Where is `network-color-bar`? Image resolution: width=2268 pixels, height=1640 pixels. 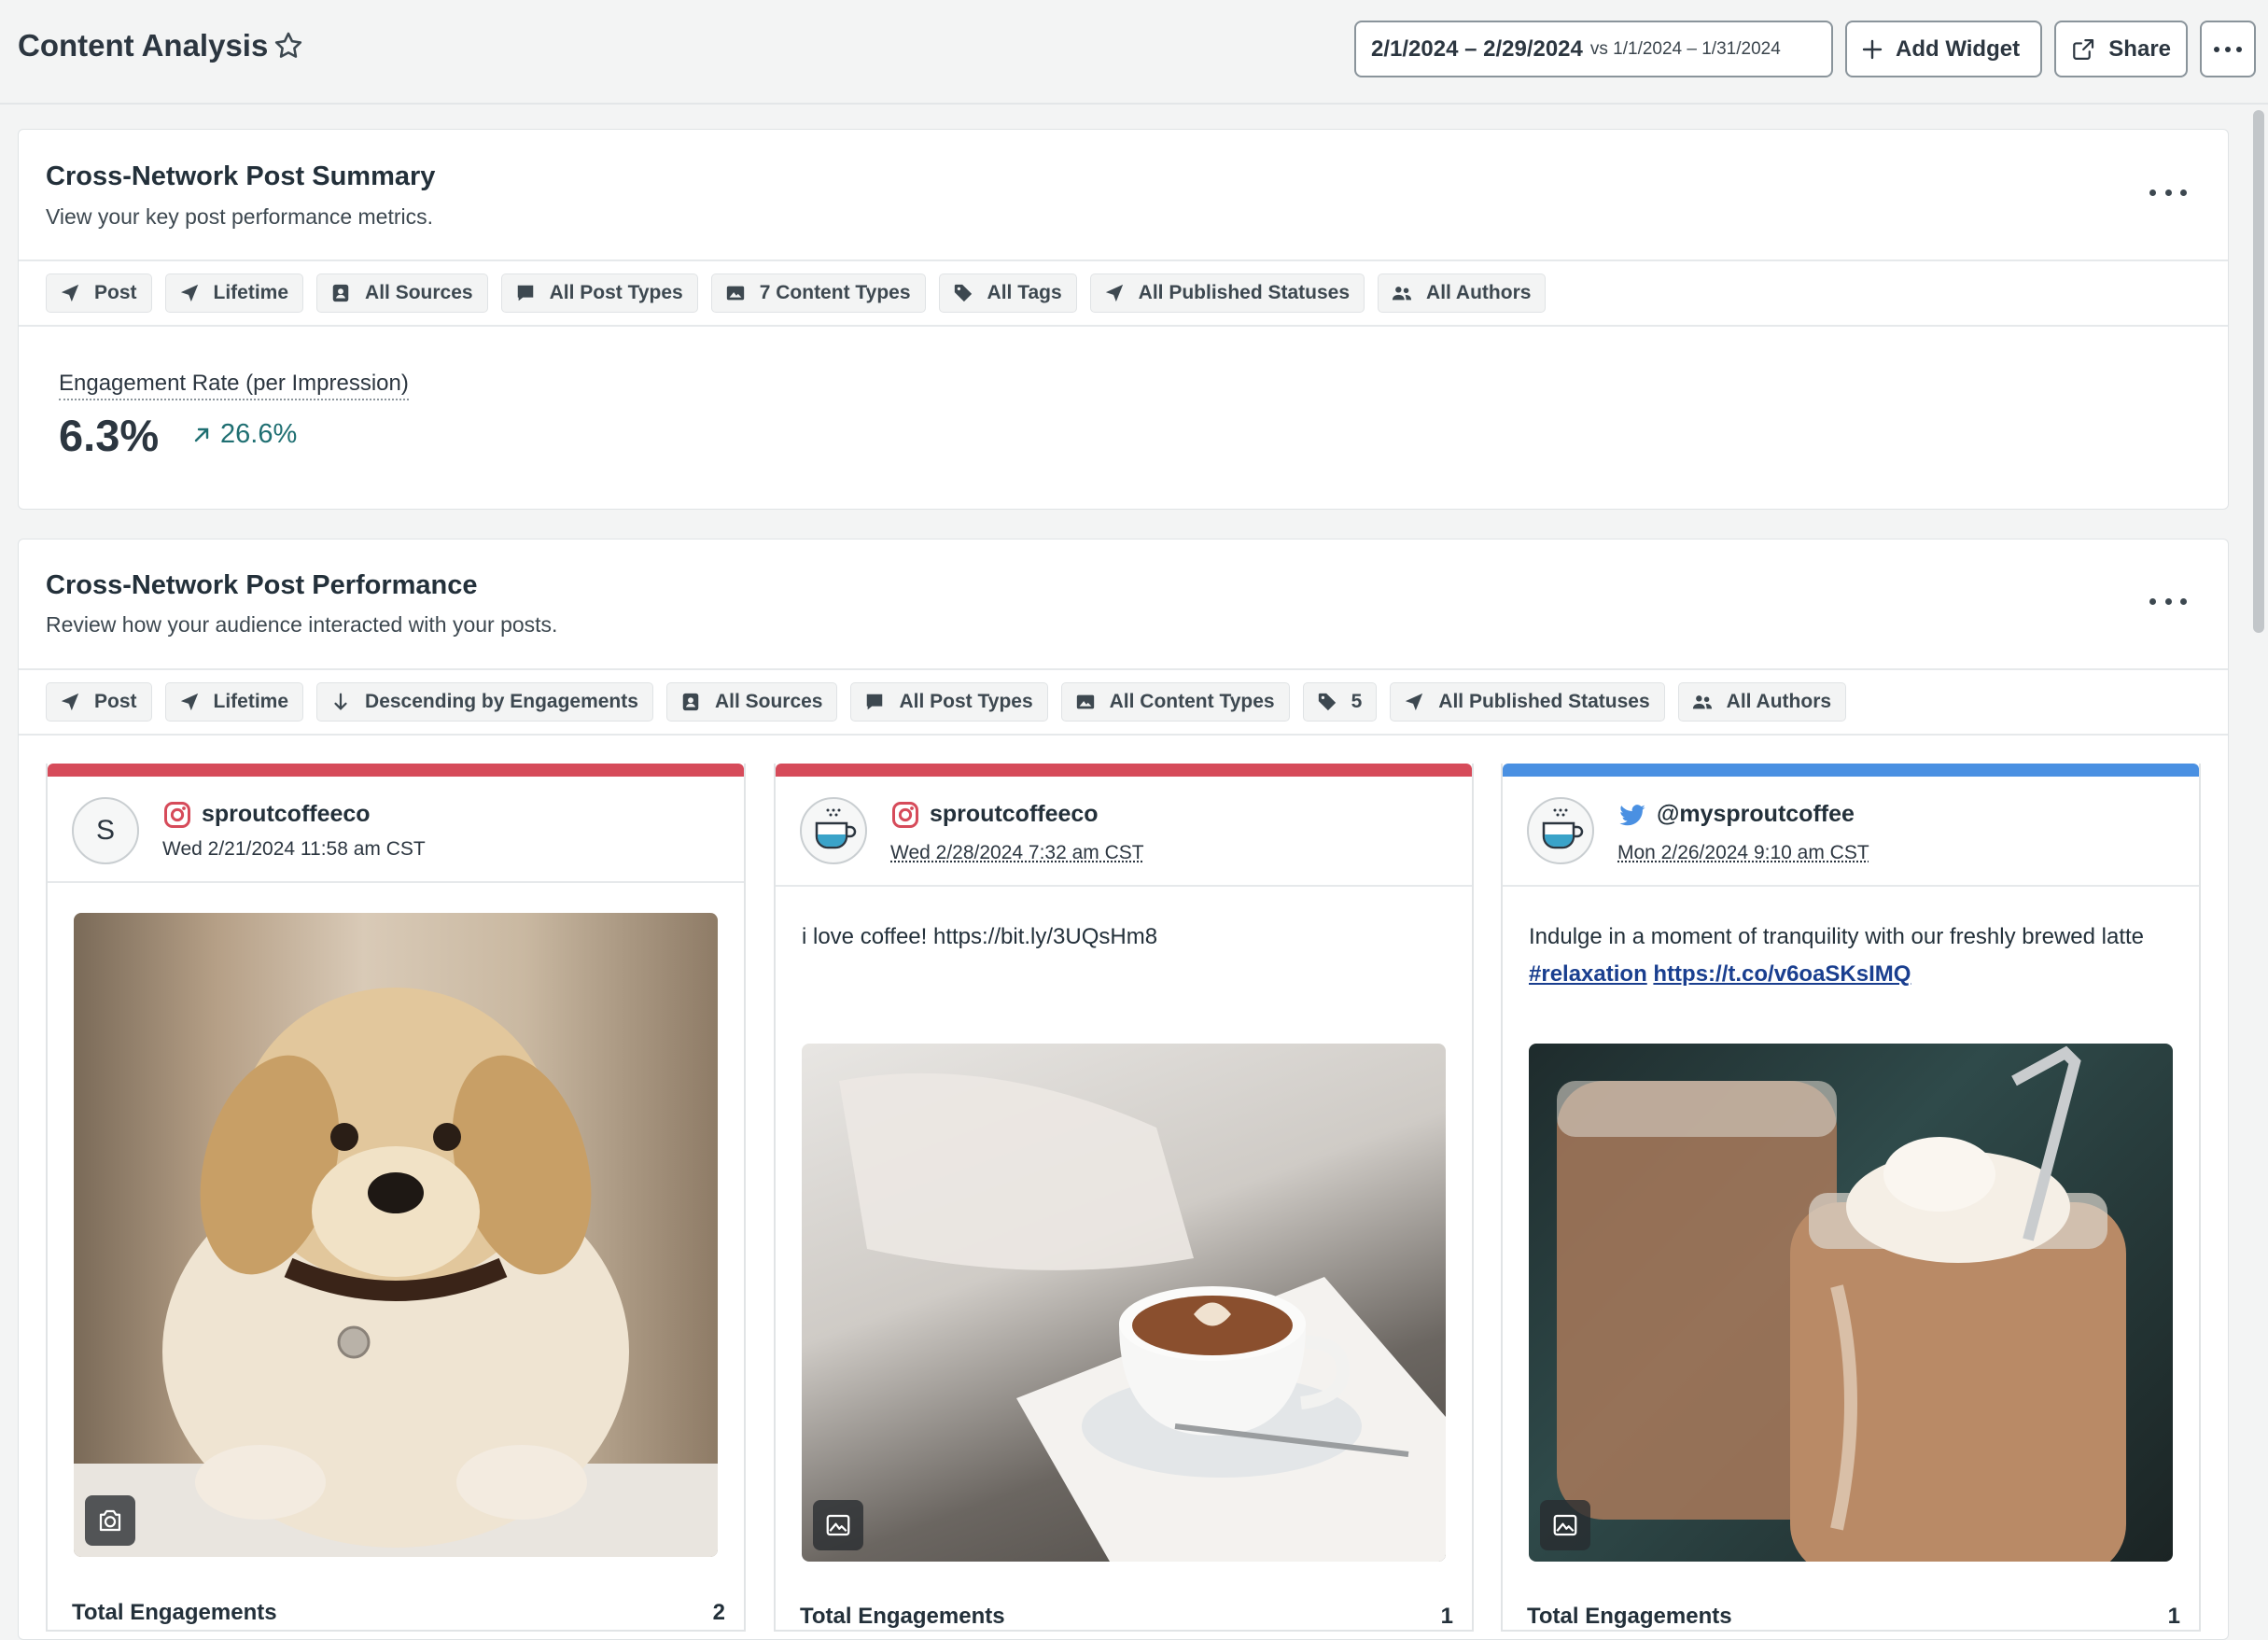
network-color-bar is located at coordinates (1124, 770).